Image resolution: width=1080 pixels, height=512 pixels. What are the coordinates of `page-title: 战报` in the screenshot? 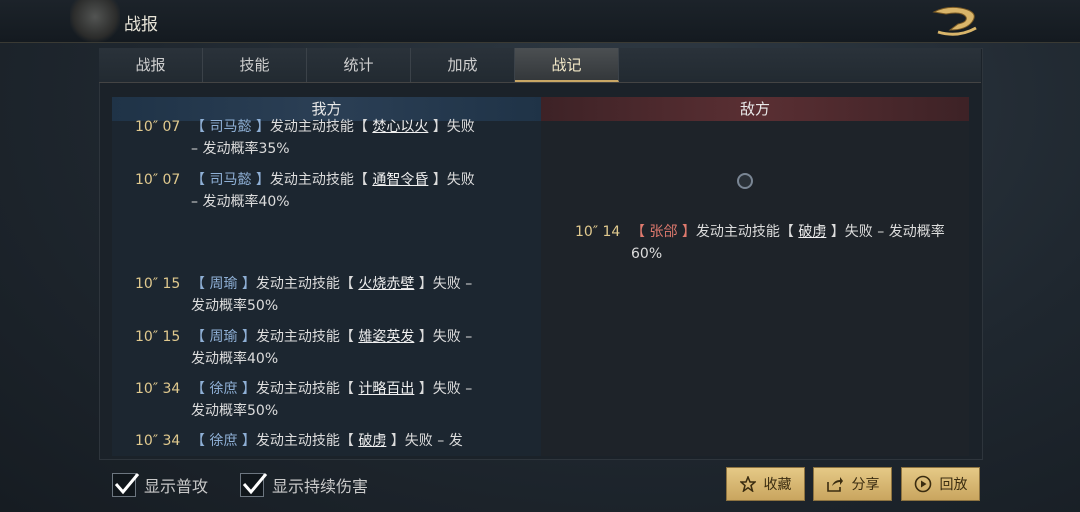 It's located at (141, 25).